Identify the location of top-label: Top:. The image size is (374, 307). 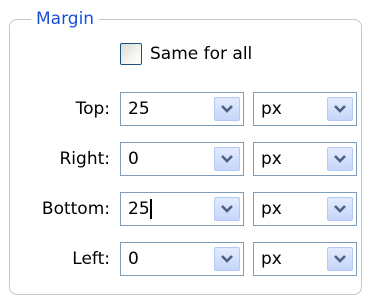
(92, 109).